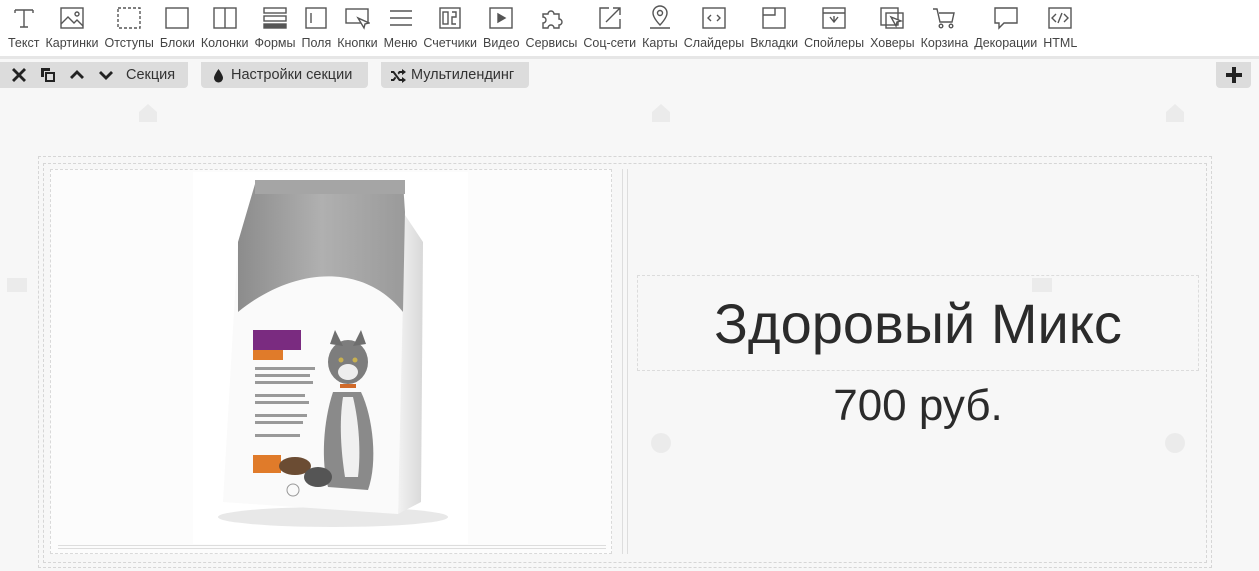  I want to click on tool-label: Текст, so click(24, 43).